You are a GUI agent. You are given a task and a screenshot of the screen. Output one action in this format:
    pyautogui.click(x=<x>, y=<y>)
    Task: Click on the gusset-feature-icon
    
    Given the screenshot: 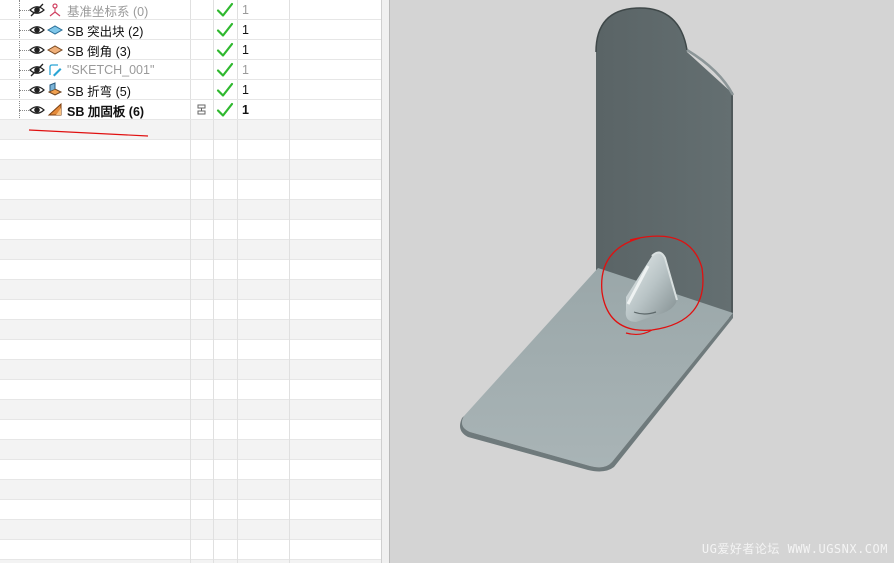 What is the action you would take?
    pyautogui.click(x=55, y=110)
    